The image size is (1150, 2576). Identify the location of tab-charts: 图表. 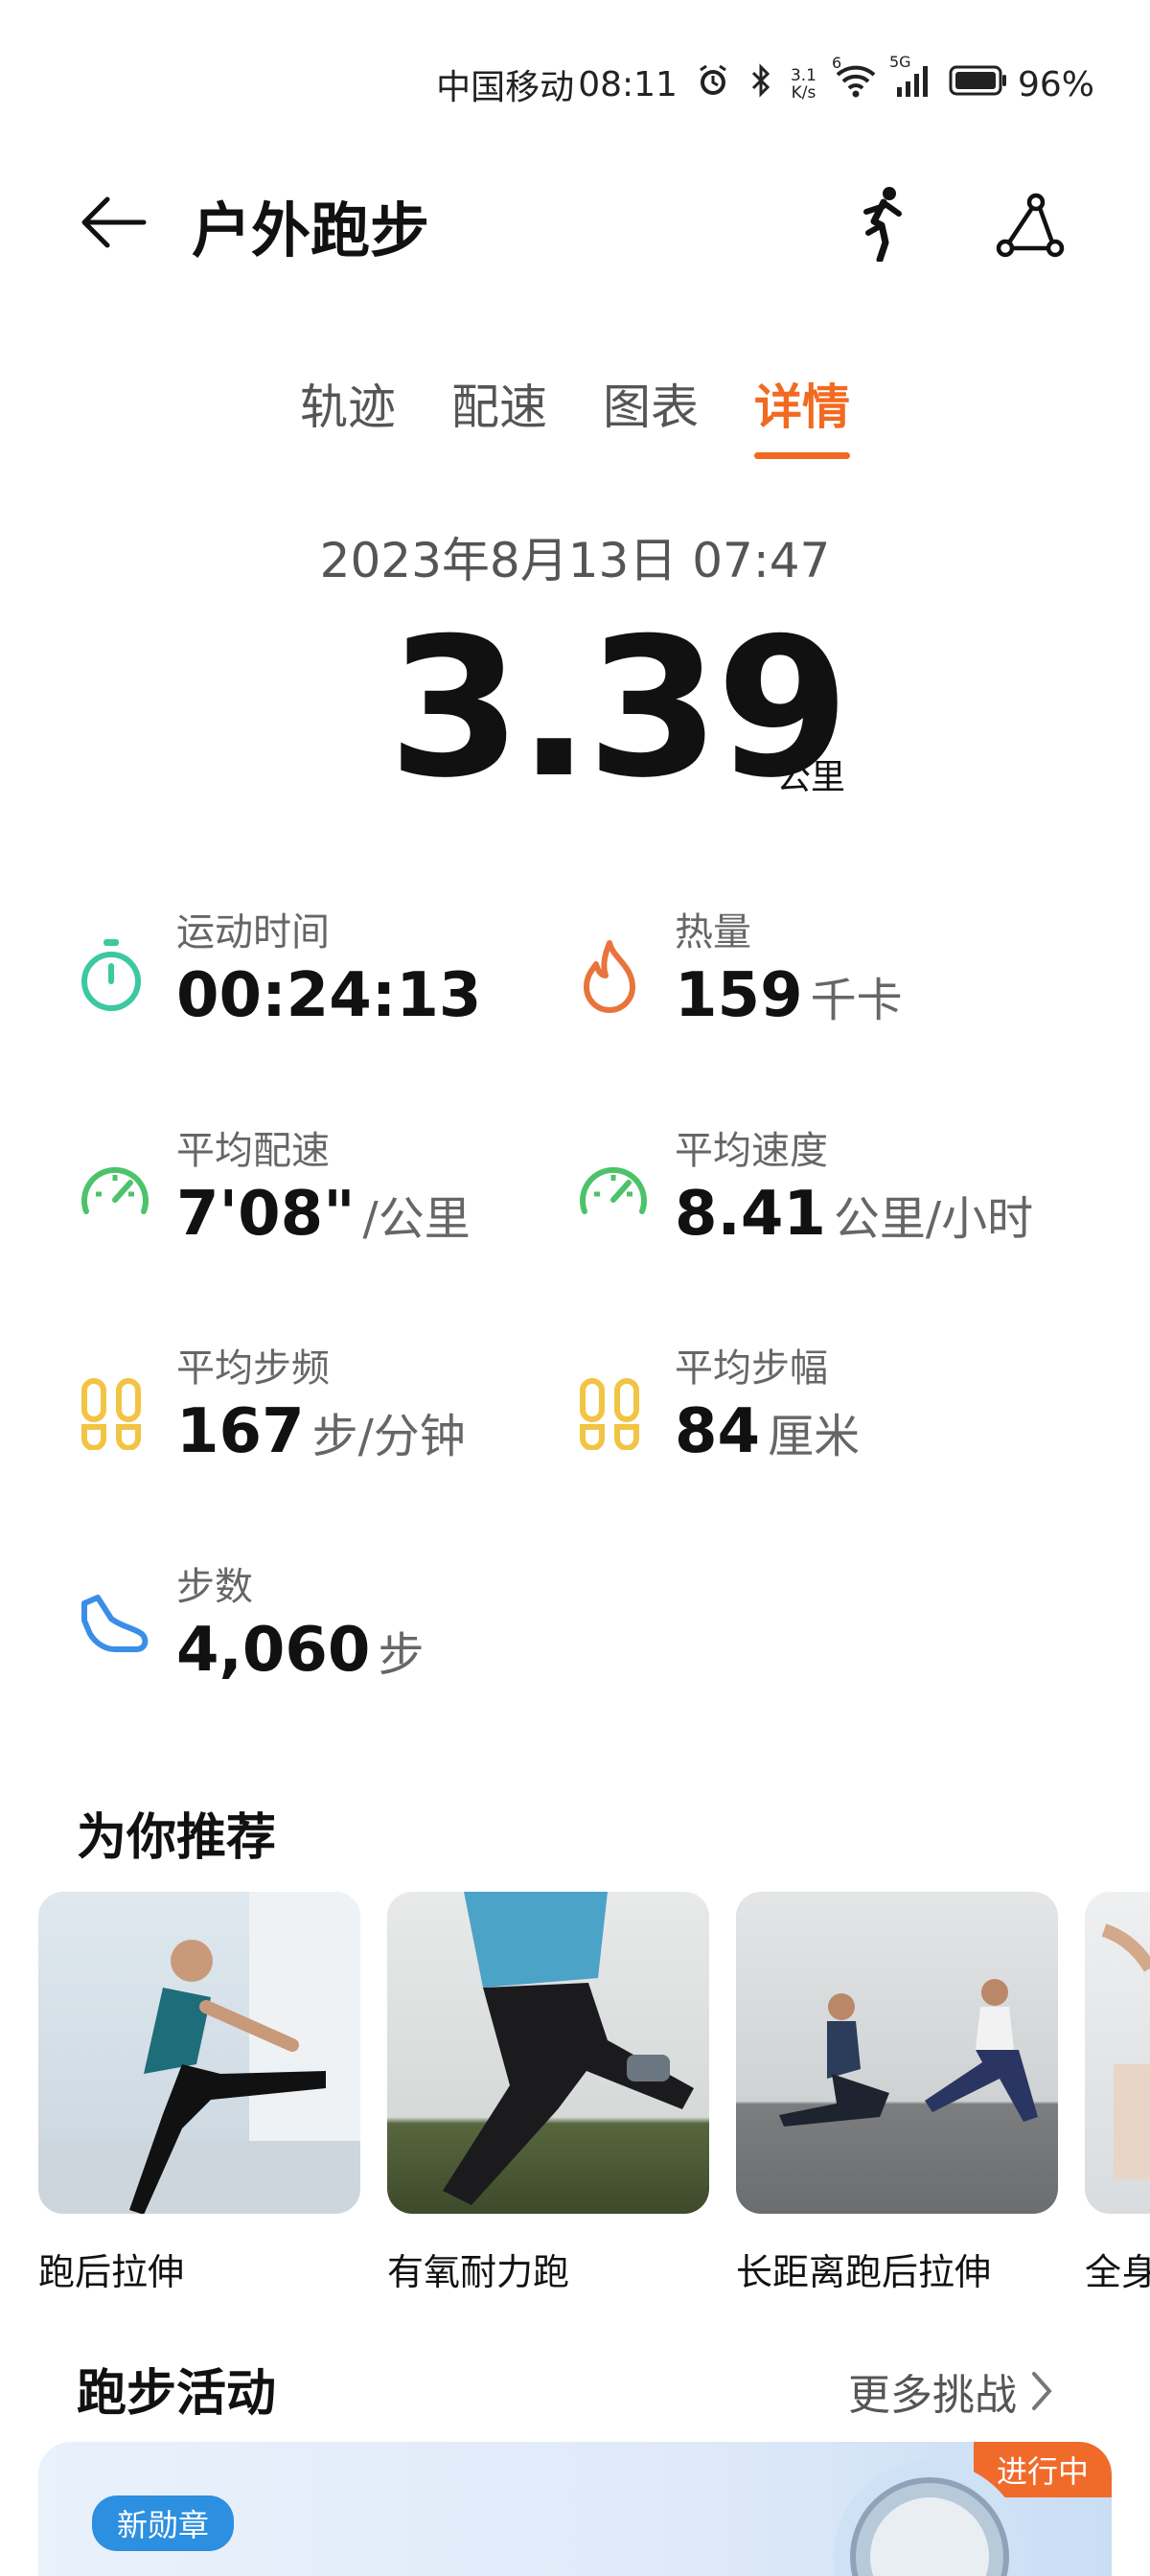
(651, 414).